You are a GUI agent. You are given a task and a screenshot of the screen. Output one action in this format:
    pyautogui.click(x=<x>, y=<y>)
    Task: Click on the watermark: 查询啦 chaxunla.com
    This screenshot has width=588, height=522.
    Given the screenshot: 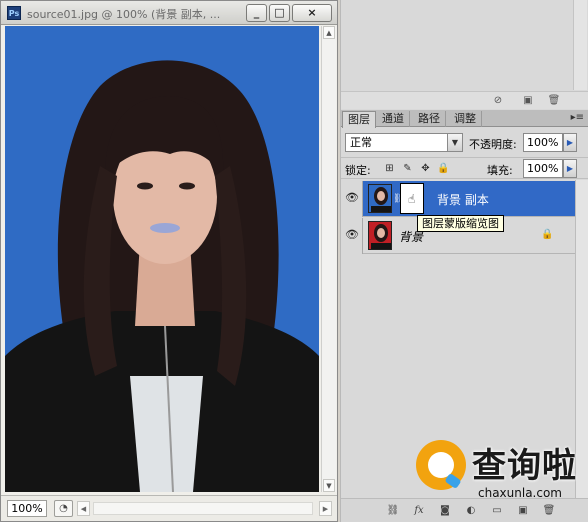 What is the action you would take?
    pyautogui.click(x=500, y=476)
    